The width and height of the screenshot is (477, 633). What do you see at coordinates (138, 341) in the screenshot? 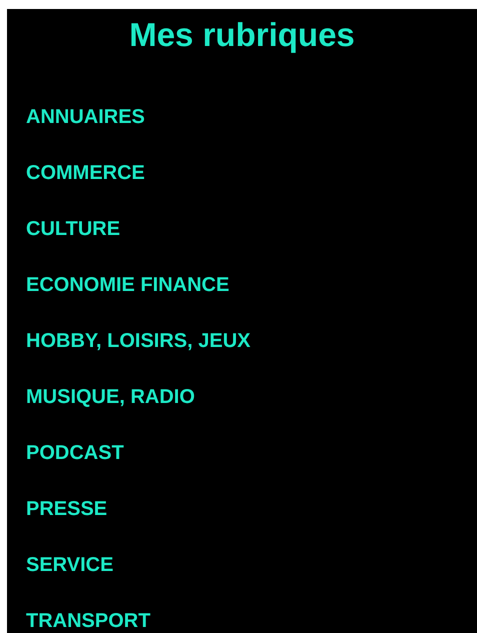
I see `category-link: HOBBY, LOISIRS, JEUX` at bounding box center [138, 341].